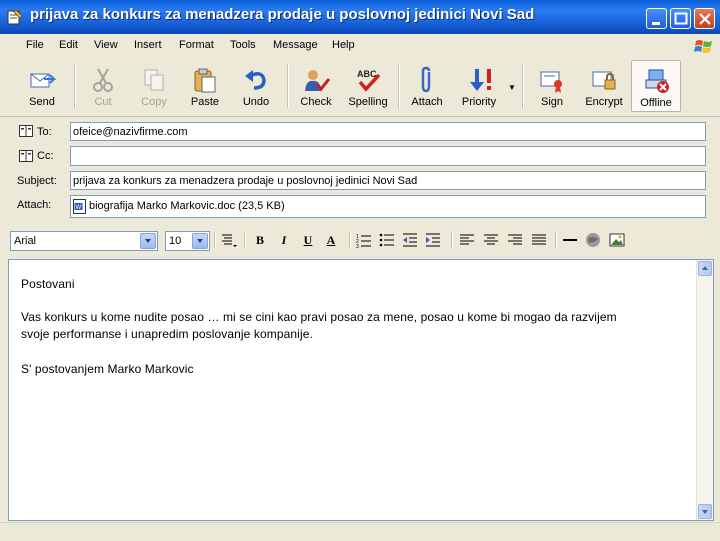  Describe the element at coordinates (106, 45) in the screenshot. I see `menu-view: View` at that location.